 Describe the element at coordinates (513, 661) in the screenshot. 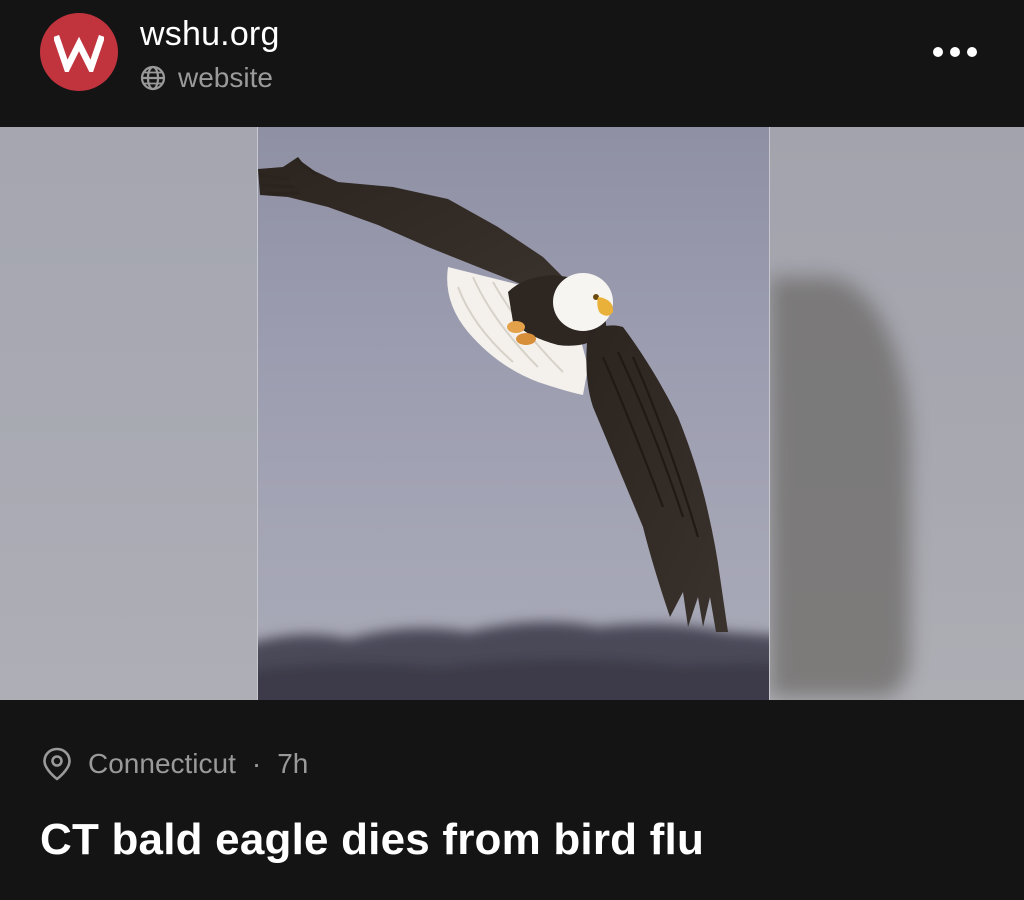

I see `treeline` at that location.